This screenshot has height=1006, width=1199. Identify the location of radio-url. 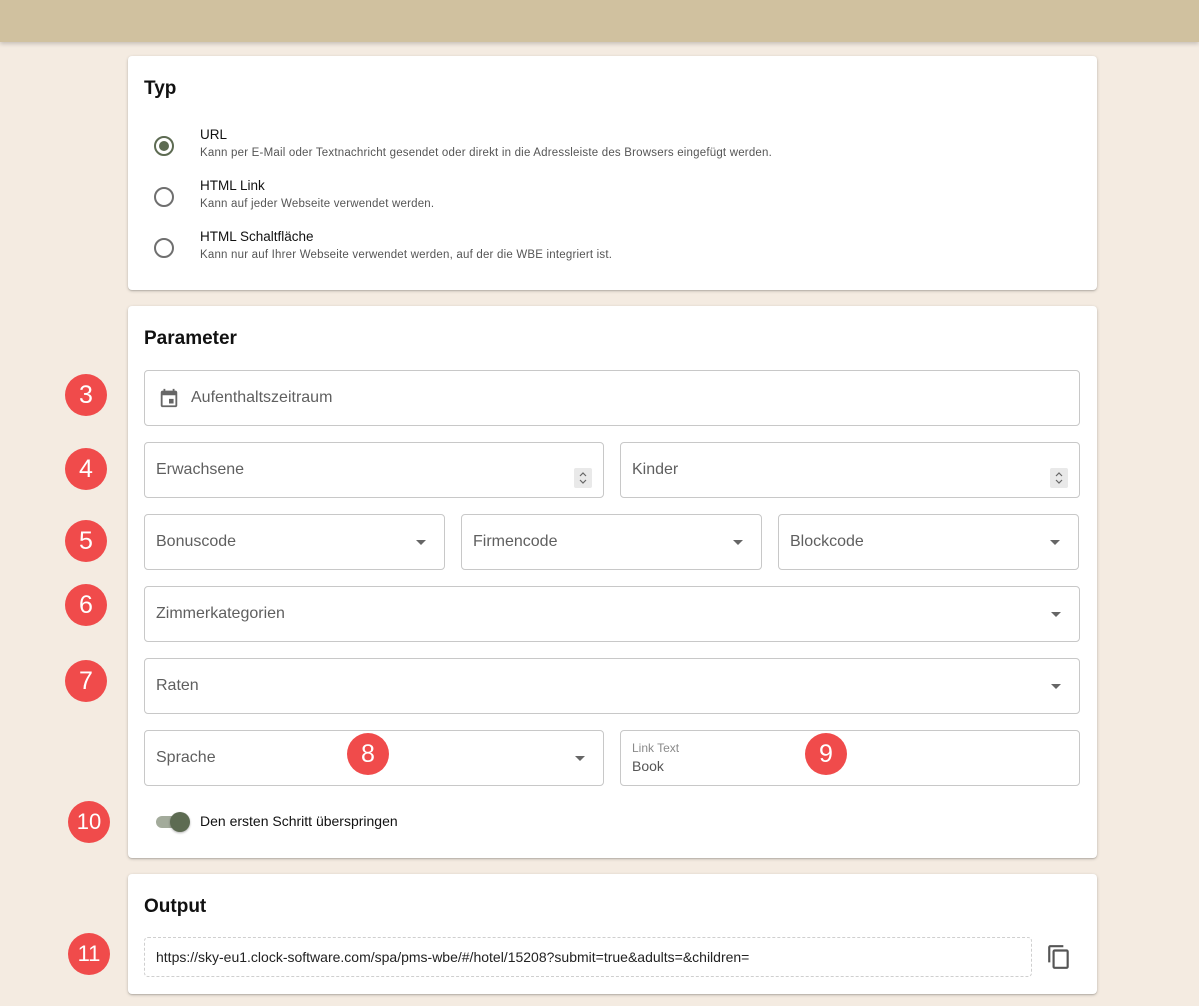
(164, 146).